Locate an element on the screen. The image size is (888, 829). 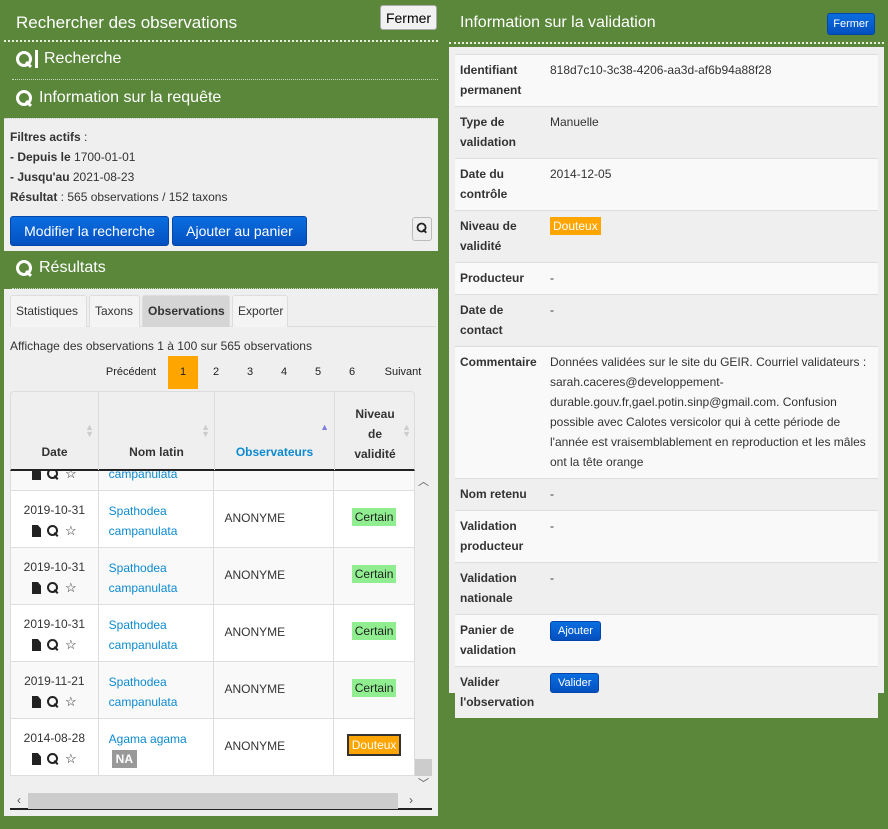
field-label: Valider l'observation is located at coordinates (500, 692).